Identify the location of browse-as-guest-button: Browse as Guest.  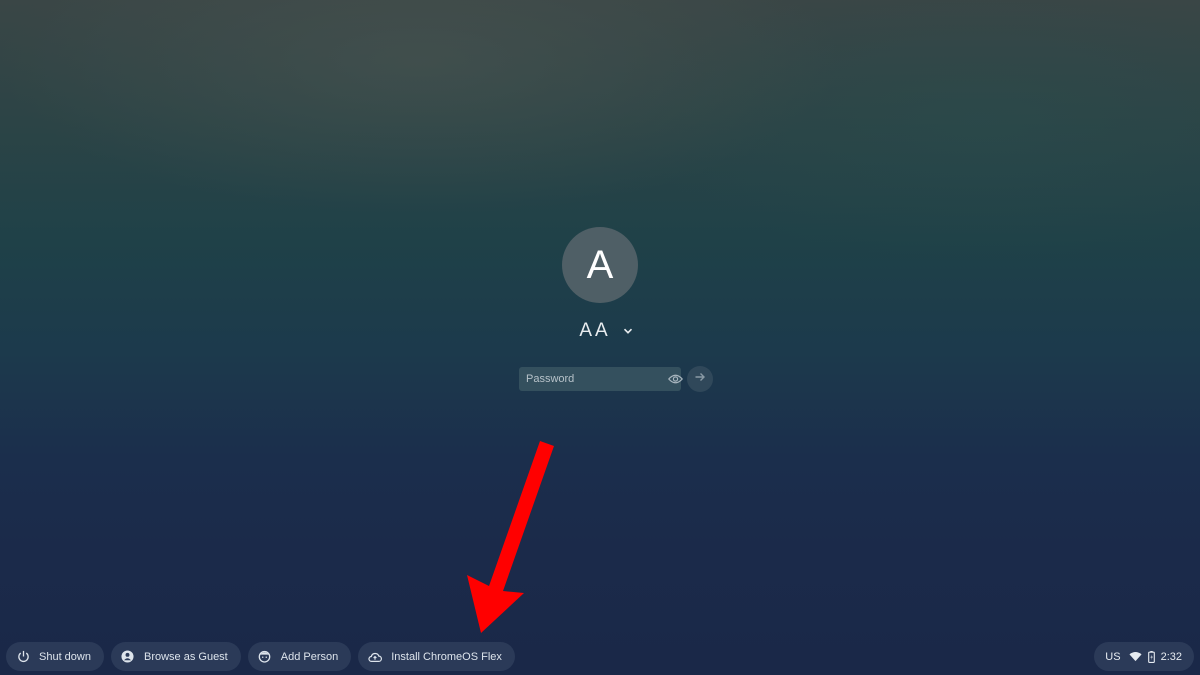
(175, 656).